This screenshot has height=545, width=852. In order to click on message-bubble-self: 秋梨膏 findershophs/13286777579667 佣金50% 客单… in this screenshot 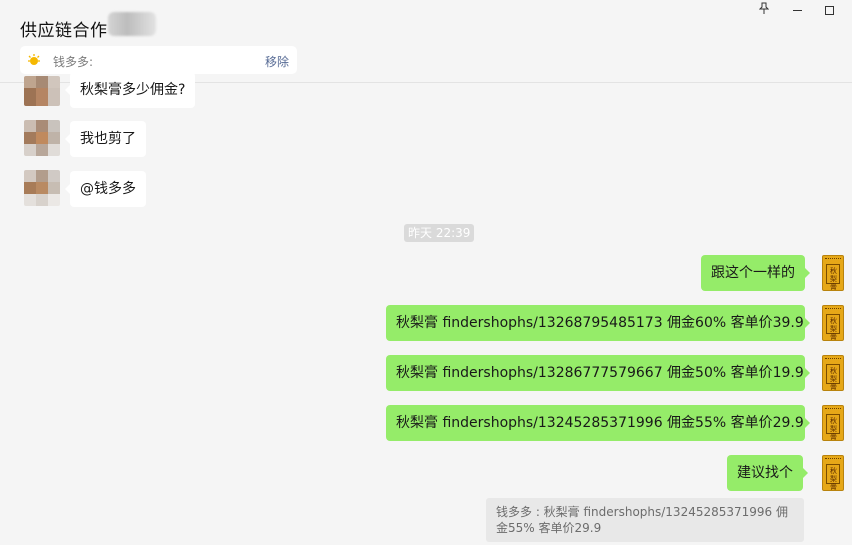, I will do `click(598, 373)`.